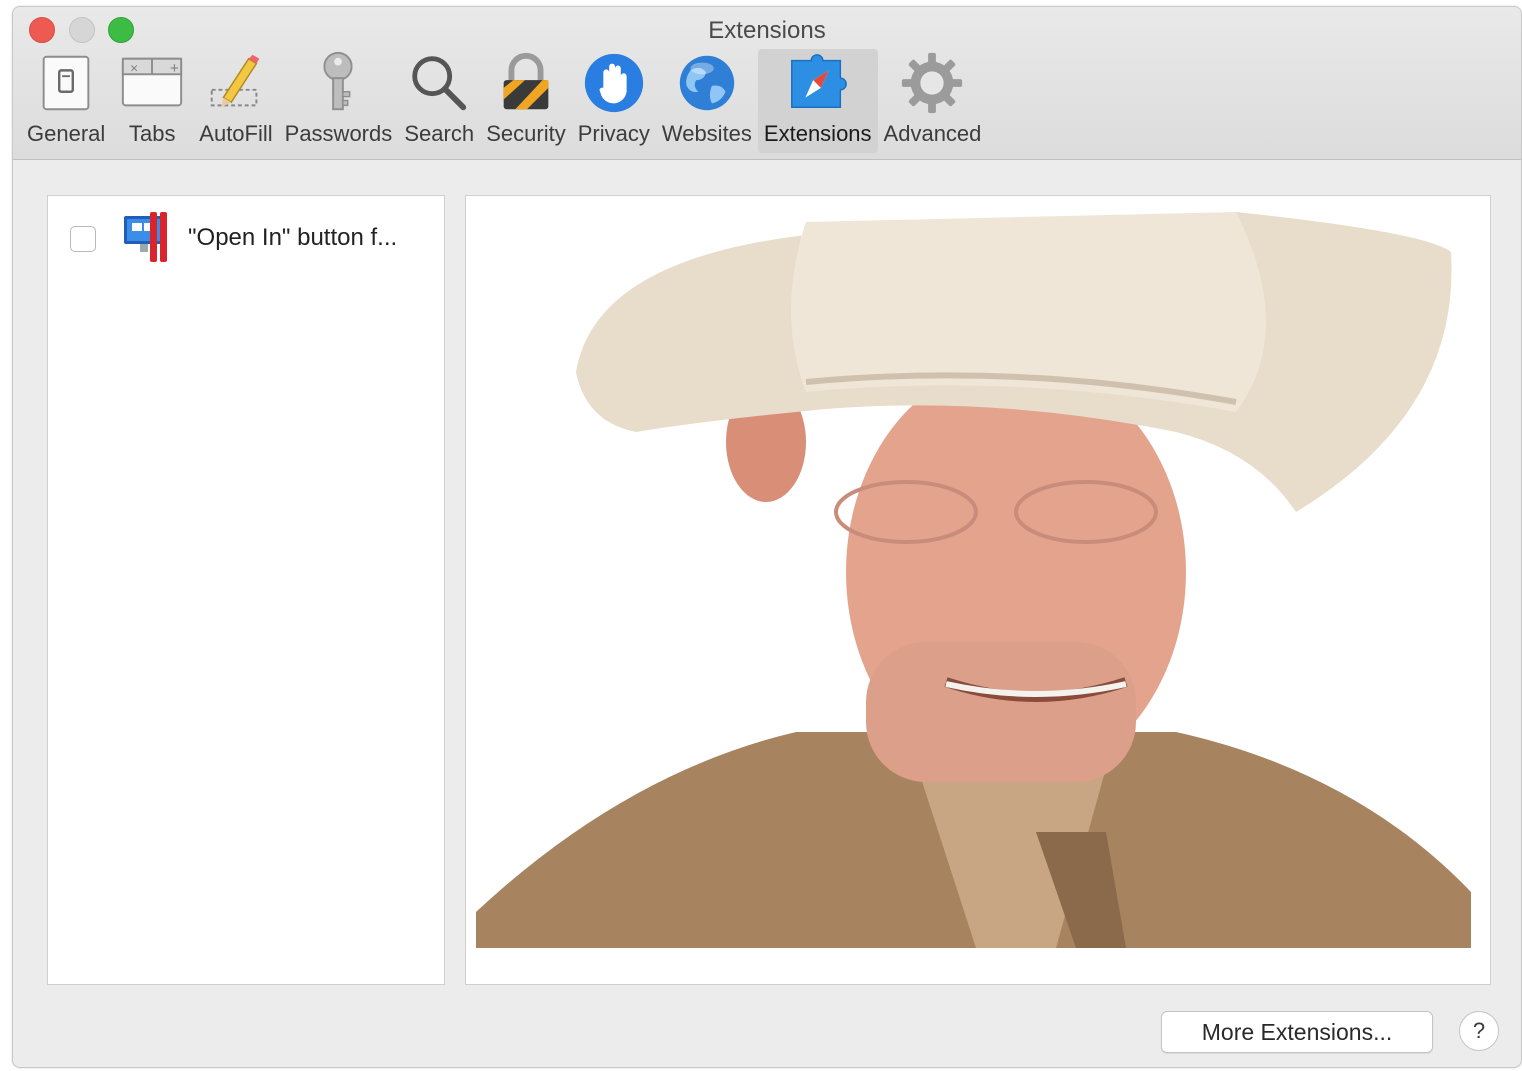 The width and height of the screenshot is (1522, 1071). What do you see at coordinates (235, 81) in the screenshot?
I see `autofill-pencil-icon` at bounding box center [235, 81].